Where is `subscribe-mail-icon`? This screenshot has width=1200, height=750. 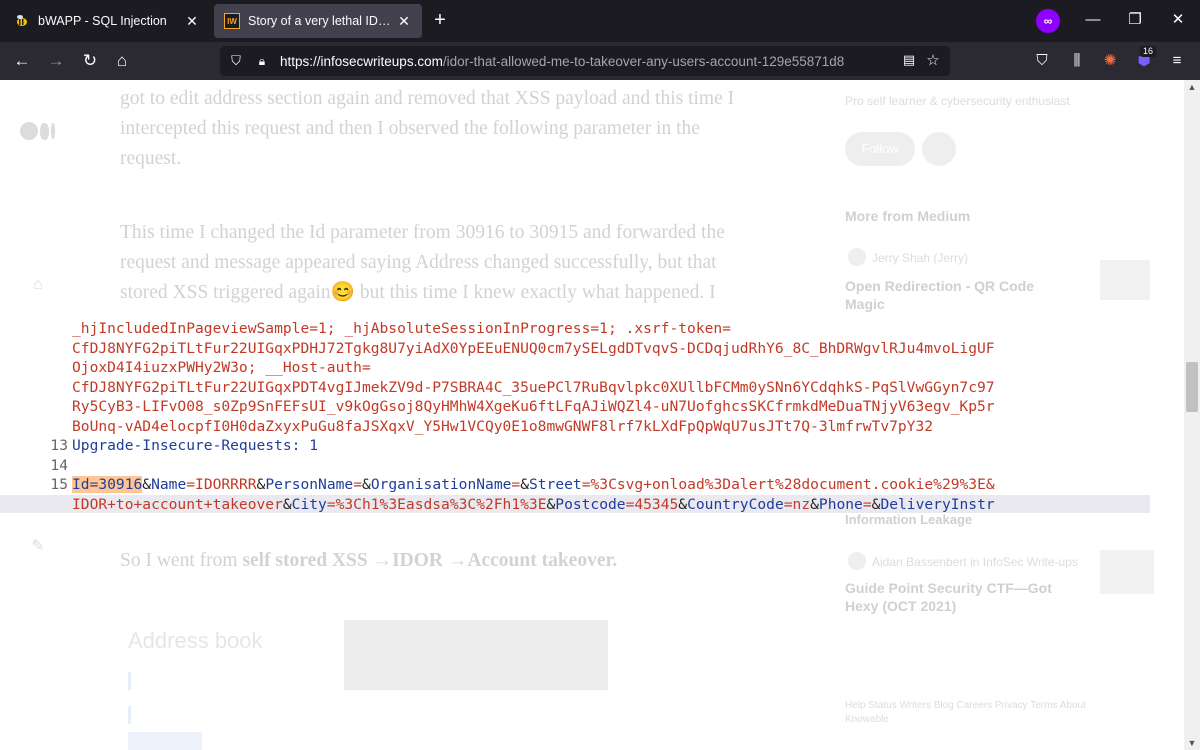
subscribe-mail-icon is located at coordinates (939, 149).